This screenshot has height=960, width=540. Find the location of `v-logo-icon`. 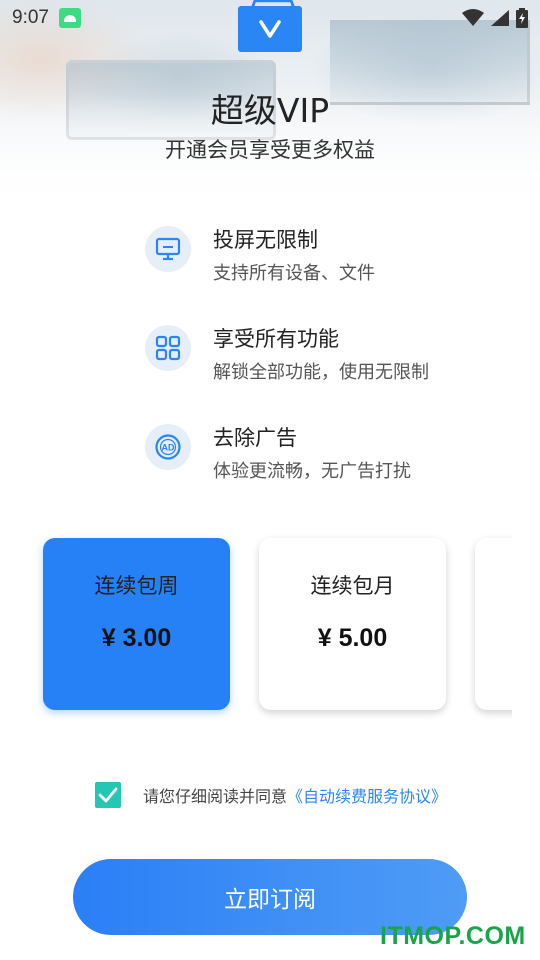

v-logo-icon is located at coordinates (270, 29).